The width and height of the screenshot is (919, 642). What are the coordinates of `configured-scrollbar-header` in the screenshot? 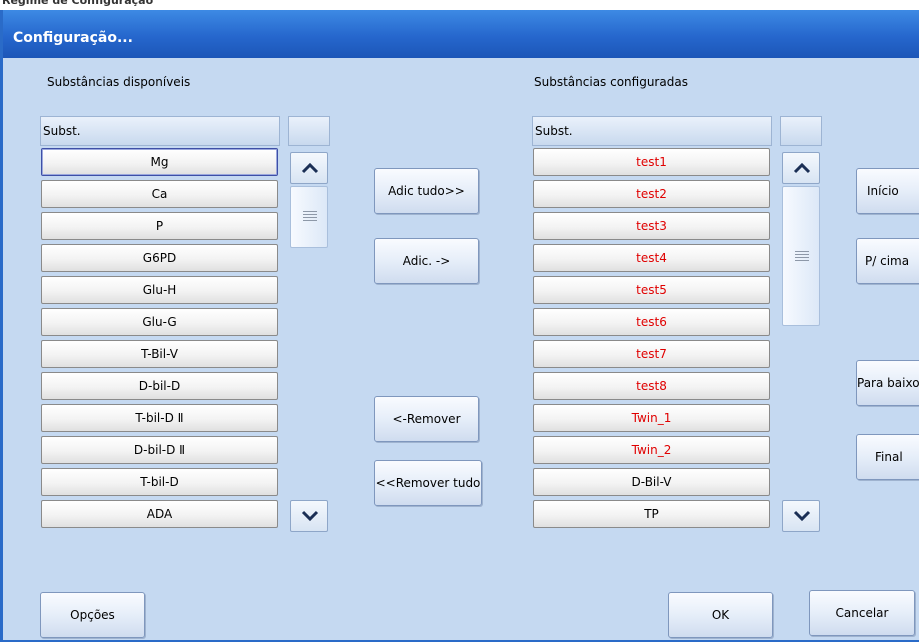 It's located at (801, 131).